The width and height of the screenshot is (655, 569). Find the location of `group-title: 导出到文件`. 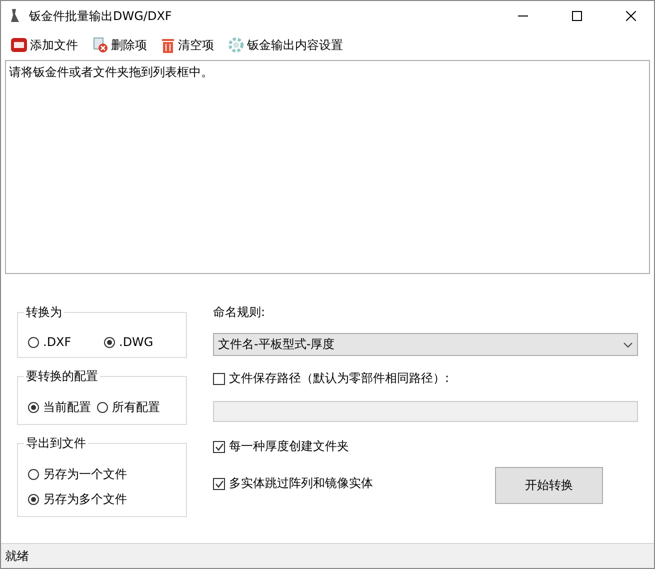

group-title: 导出到文件 is located at coordinates (56, 443).